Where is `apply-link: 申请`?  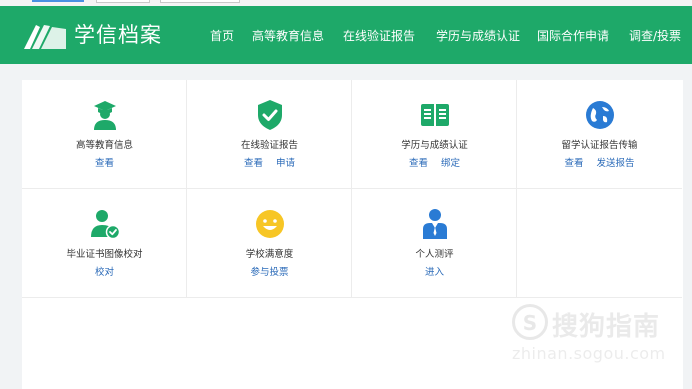 apply-link: 申请 is located at coordinates (285, 163).